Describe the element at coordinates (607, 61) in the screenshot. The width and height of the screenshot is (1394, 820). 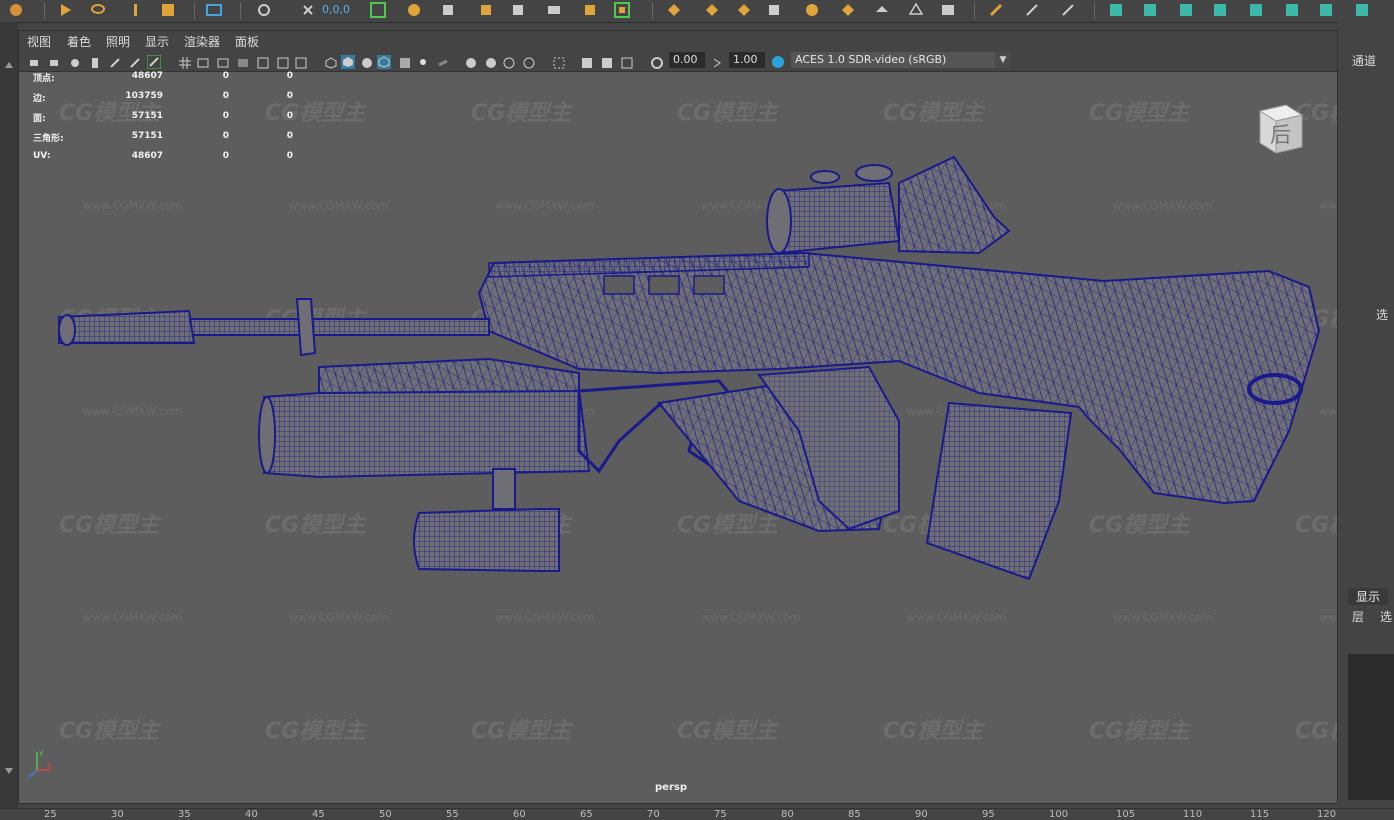
I see `xray-joints-icon` at that location.